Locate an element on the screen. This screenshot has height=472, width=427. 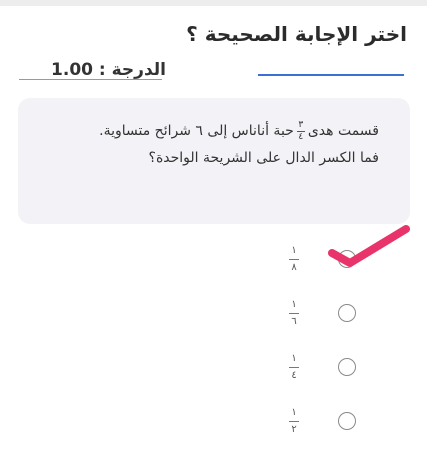
answer-option: ١ ٨ is located at coordinates (325, 262).